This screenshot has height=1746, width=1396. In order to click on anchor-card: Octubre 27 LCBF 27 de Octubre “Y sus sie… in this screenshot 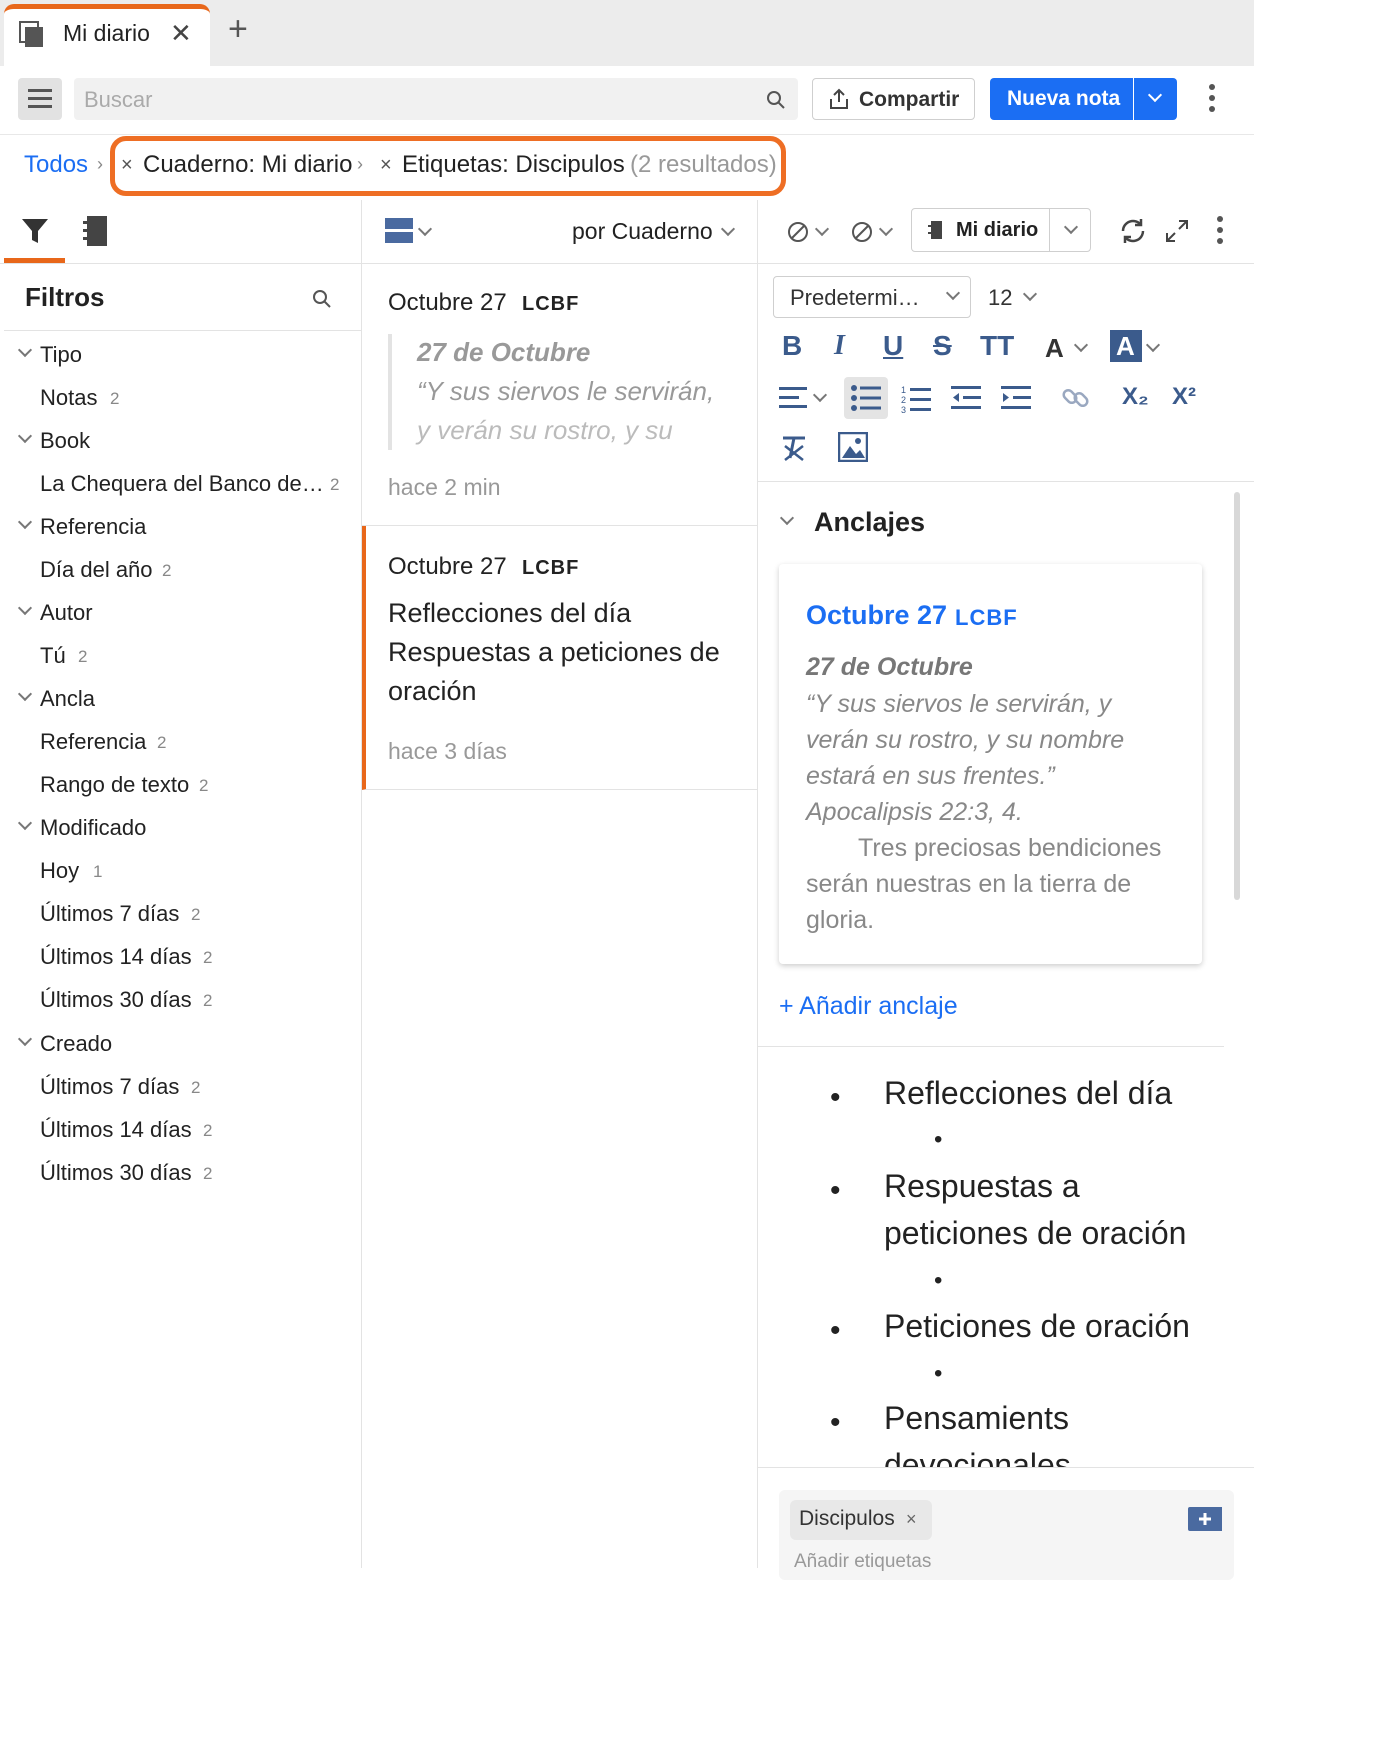, I will do `click(990, 764)`.